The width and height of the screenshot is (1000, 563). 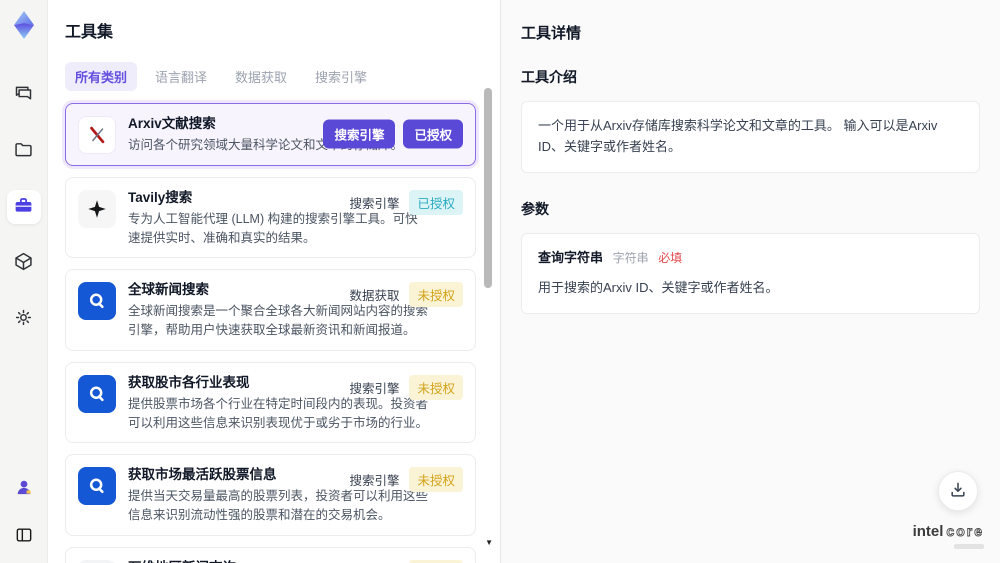 I want to click on category-tabs: 所有类别 语言翻译 数据获取 搜索引擎, so click(x=270, y=76).